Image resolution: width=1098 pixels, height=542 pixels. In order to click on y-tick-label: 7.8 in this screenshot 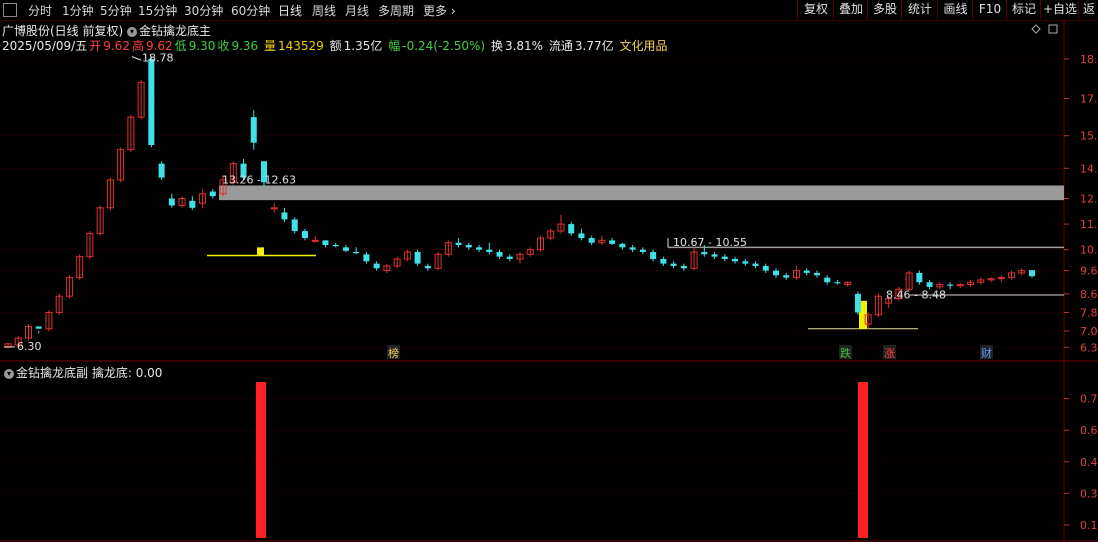, I will do `click(1089, 312)`.